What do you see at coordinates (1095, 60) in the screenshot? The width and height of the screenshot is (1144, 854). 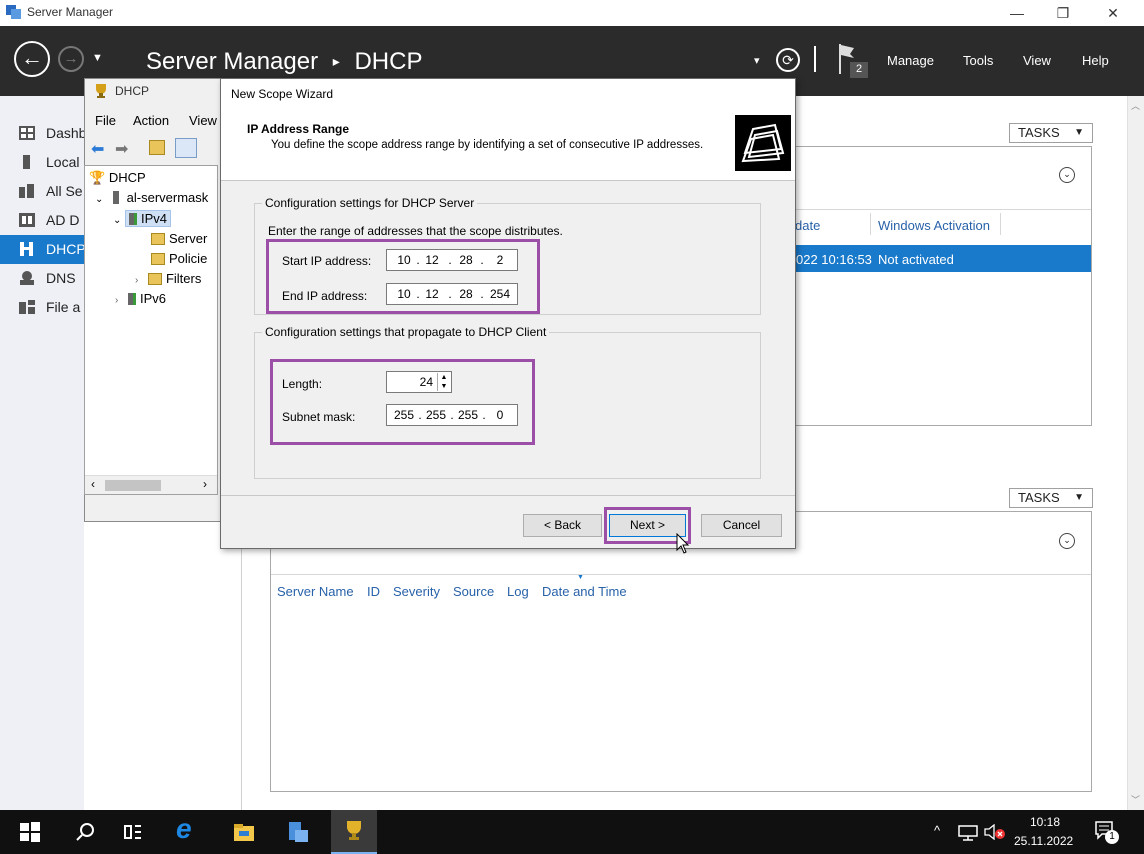 I see `menu-help: Help` at bounding box center [1095, 60].